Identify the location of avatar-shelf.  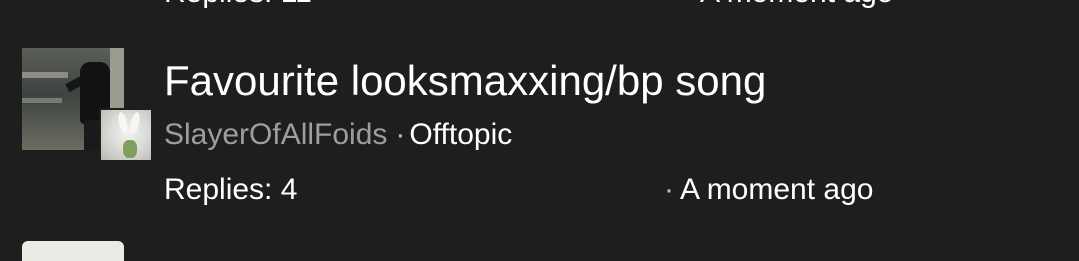
(45, 75).